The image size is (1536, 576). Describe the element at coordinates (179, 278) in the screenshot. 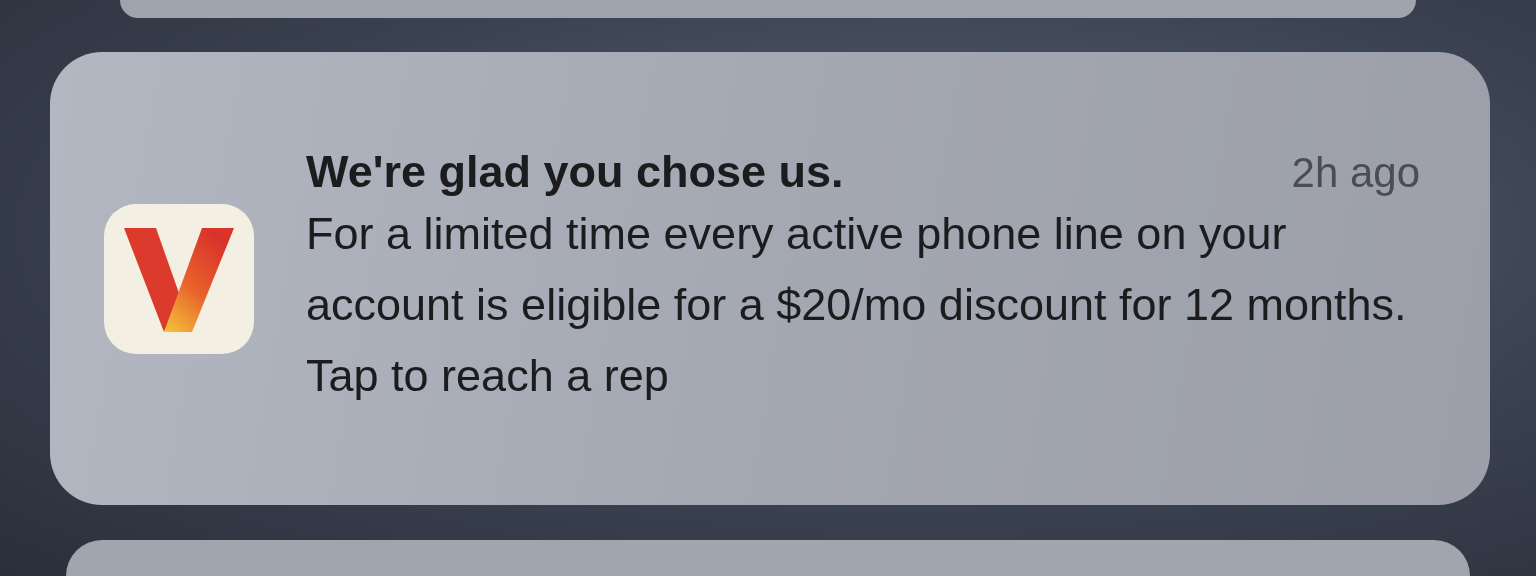

I see `app-icon` at that location.